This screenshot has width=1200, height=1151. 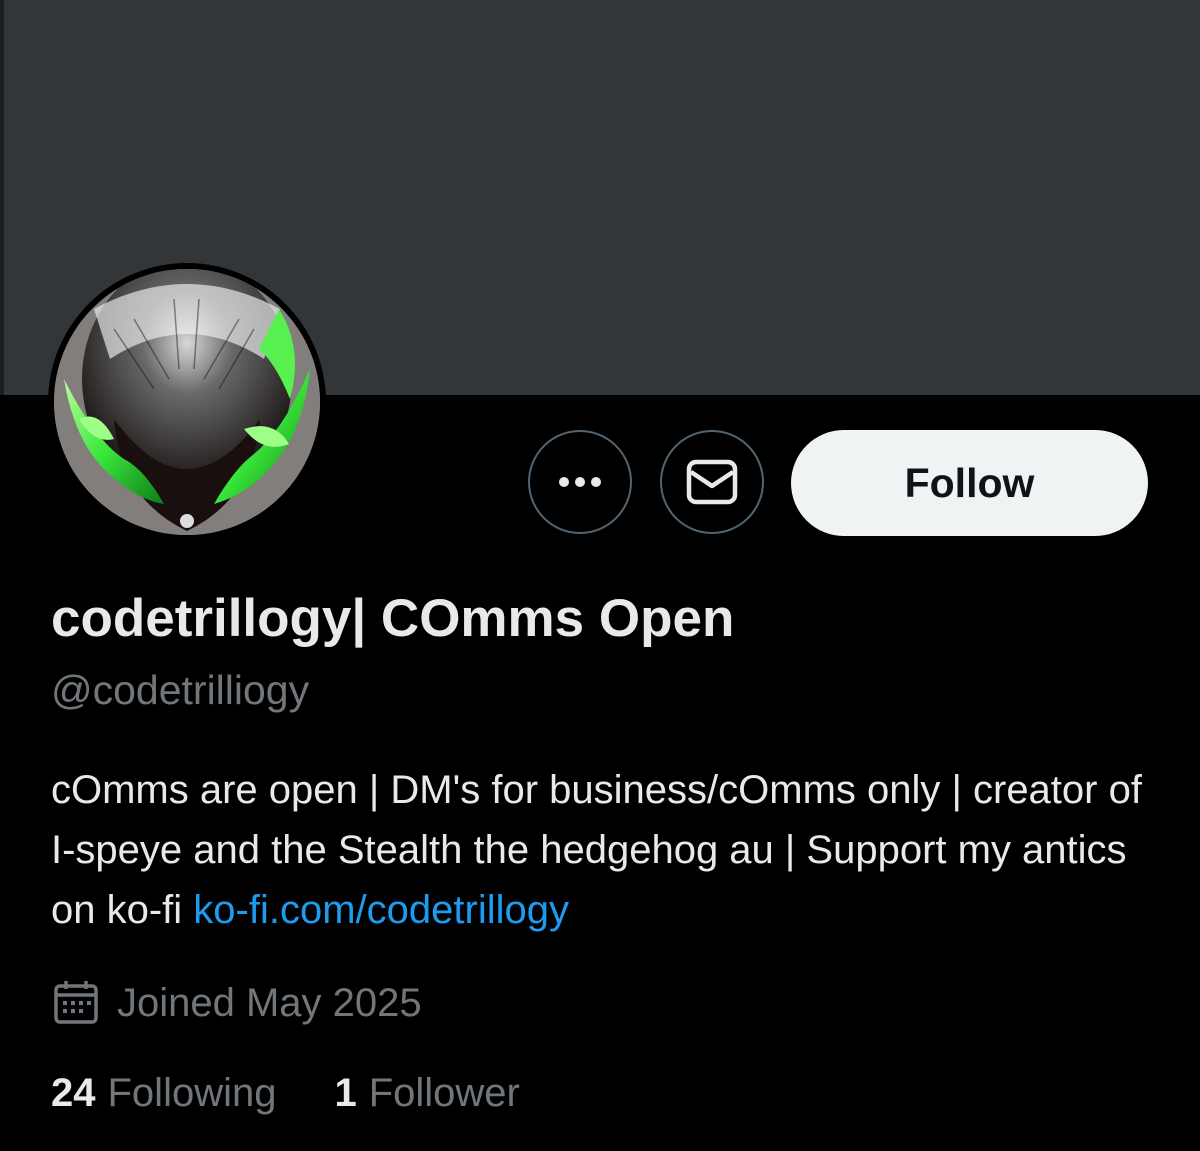 I want to click on profile-handle: @codetrilliogy, so click(x=180, y=690).